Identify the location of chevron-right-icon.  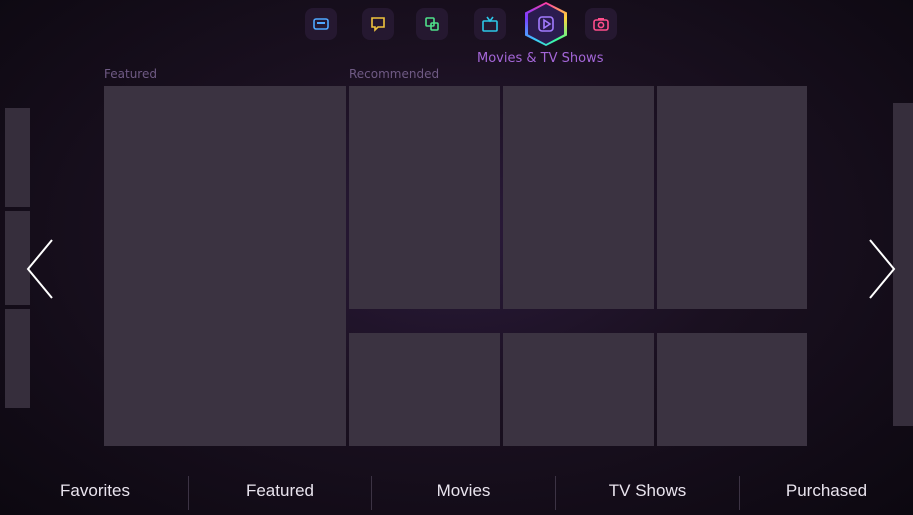
(882, 269).